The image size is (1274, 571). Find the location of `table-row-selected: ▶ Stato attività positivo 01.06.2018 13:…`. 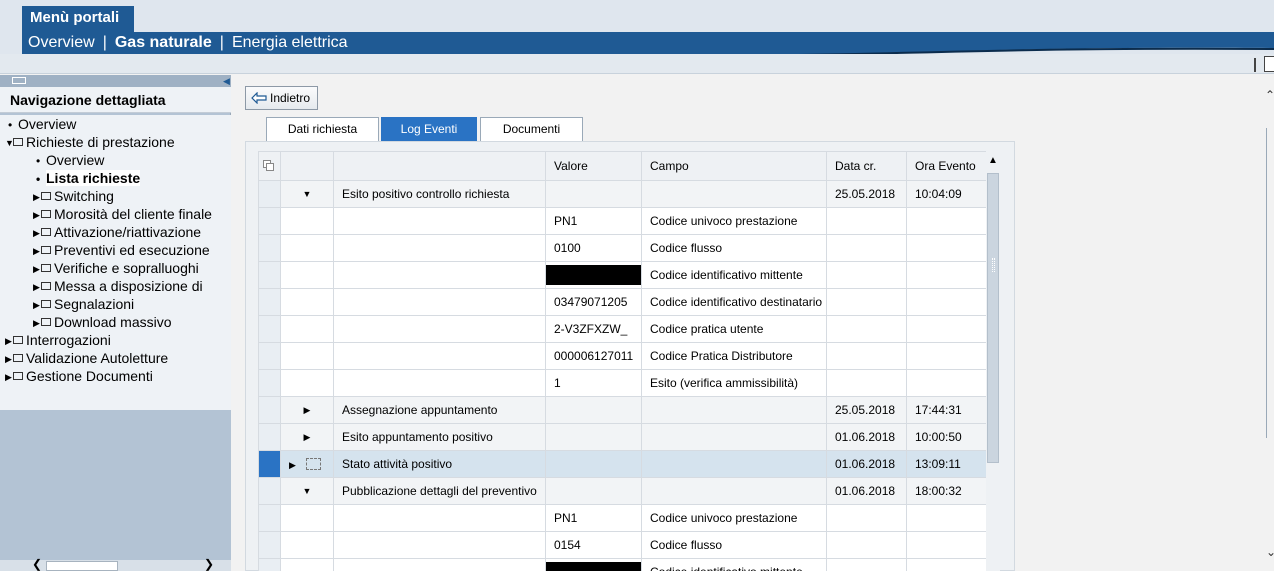

table-row-selected: ▶ Stato attività positivo 01.06.2018 13:… is located at coordinates (622, 464).